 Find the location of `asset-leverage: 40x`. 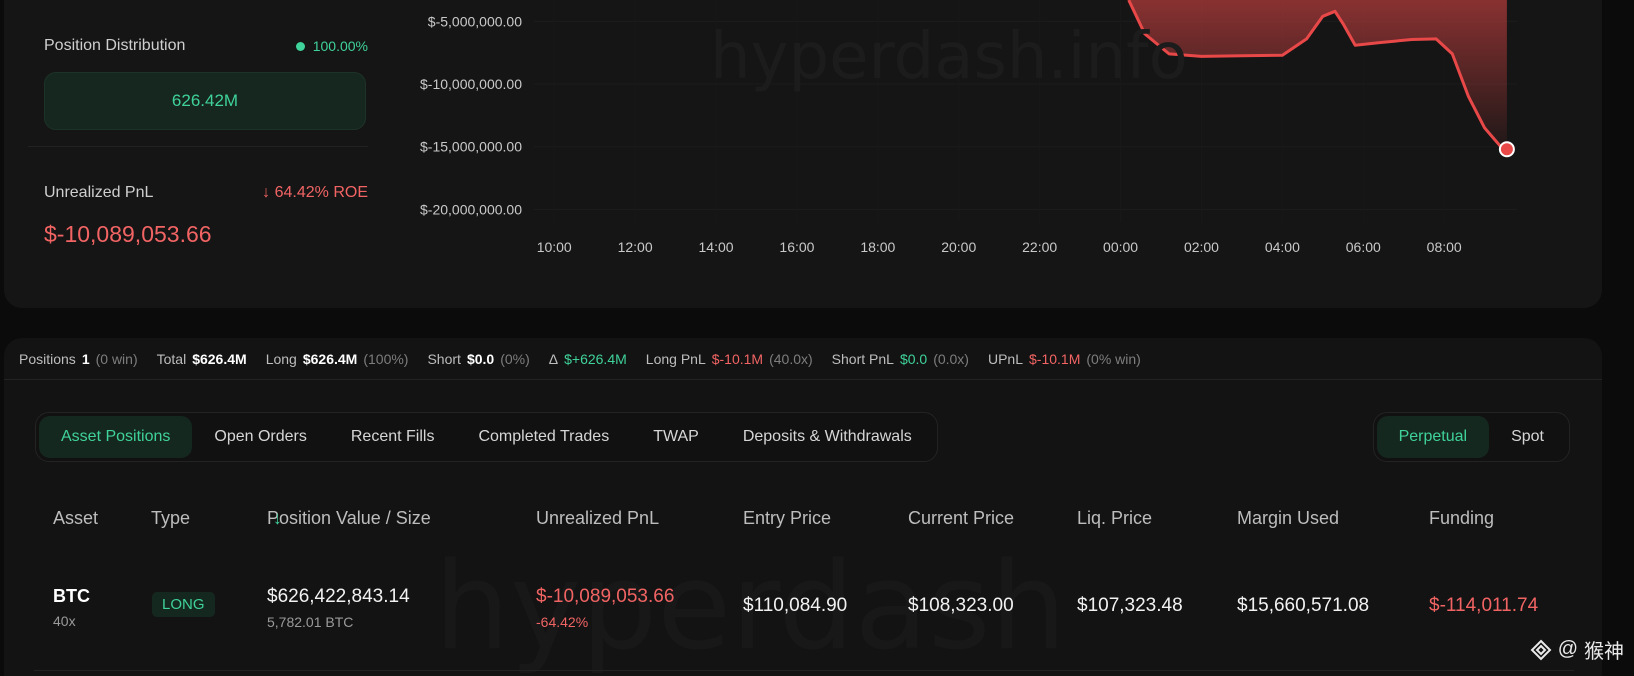

asset-leverage: 40x is located at coordinates (64, 621).